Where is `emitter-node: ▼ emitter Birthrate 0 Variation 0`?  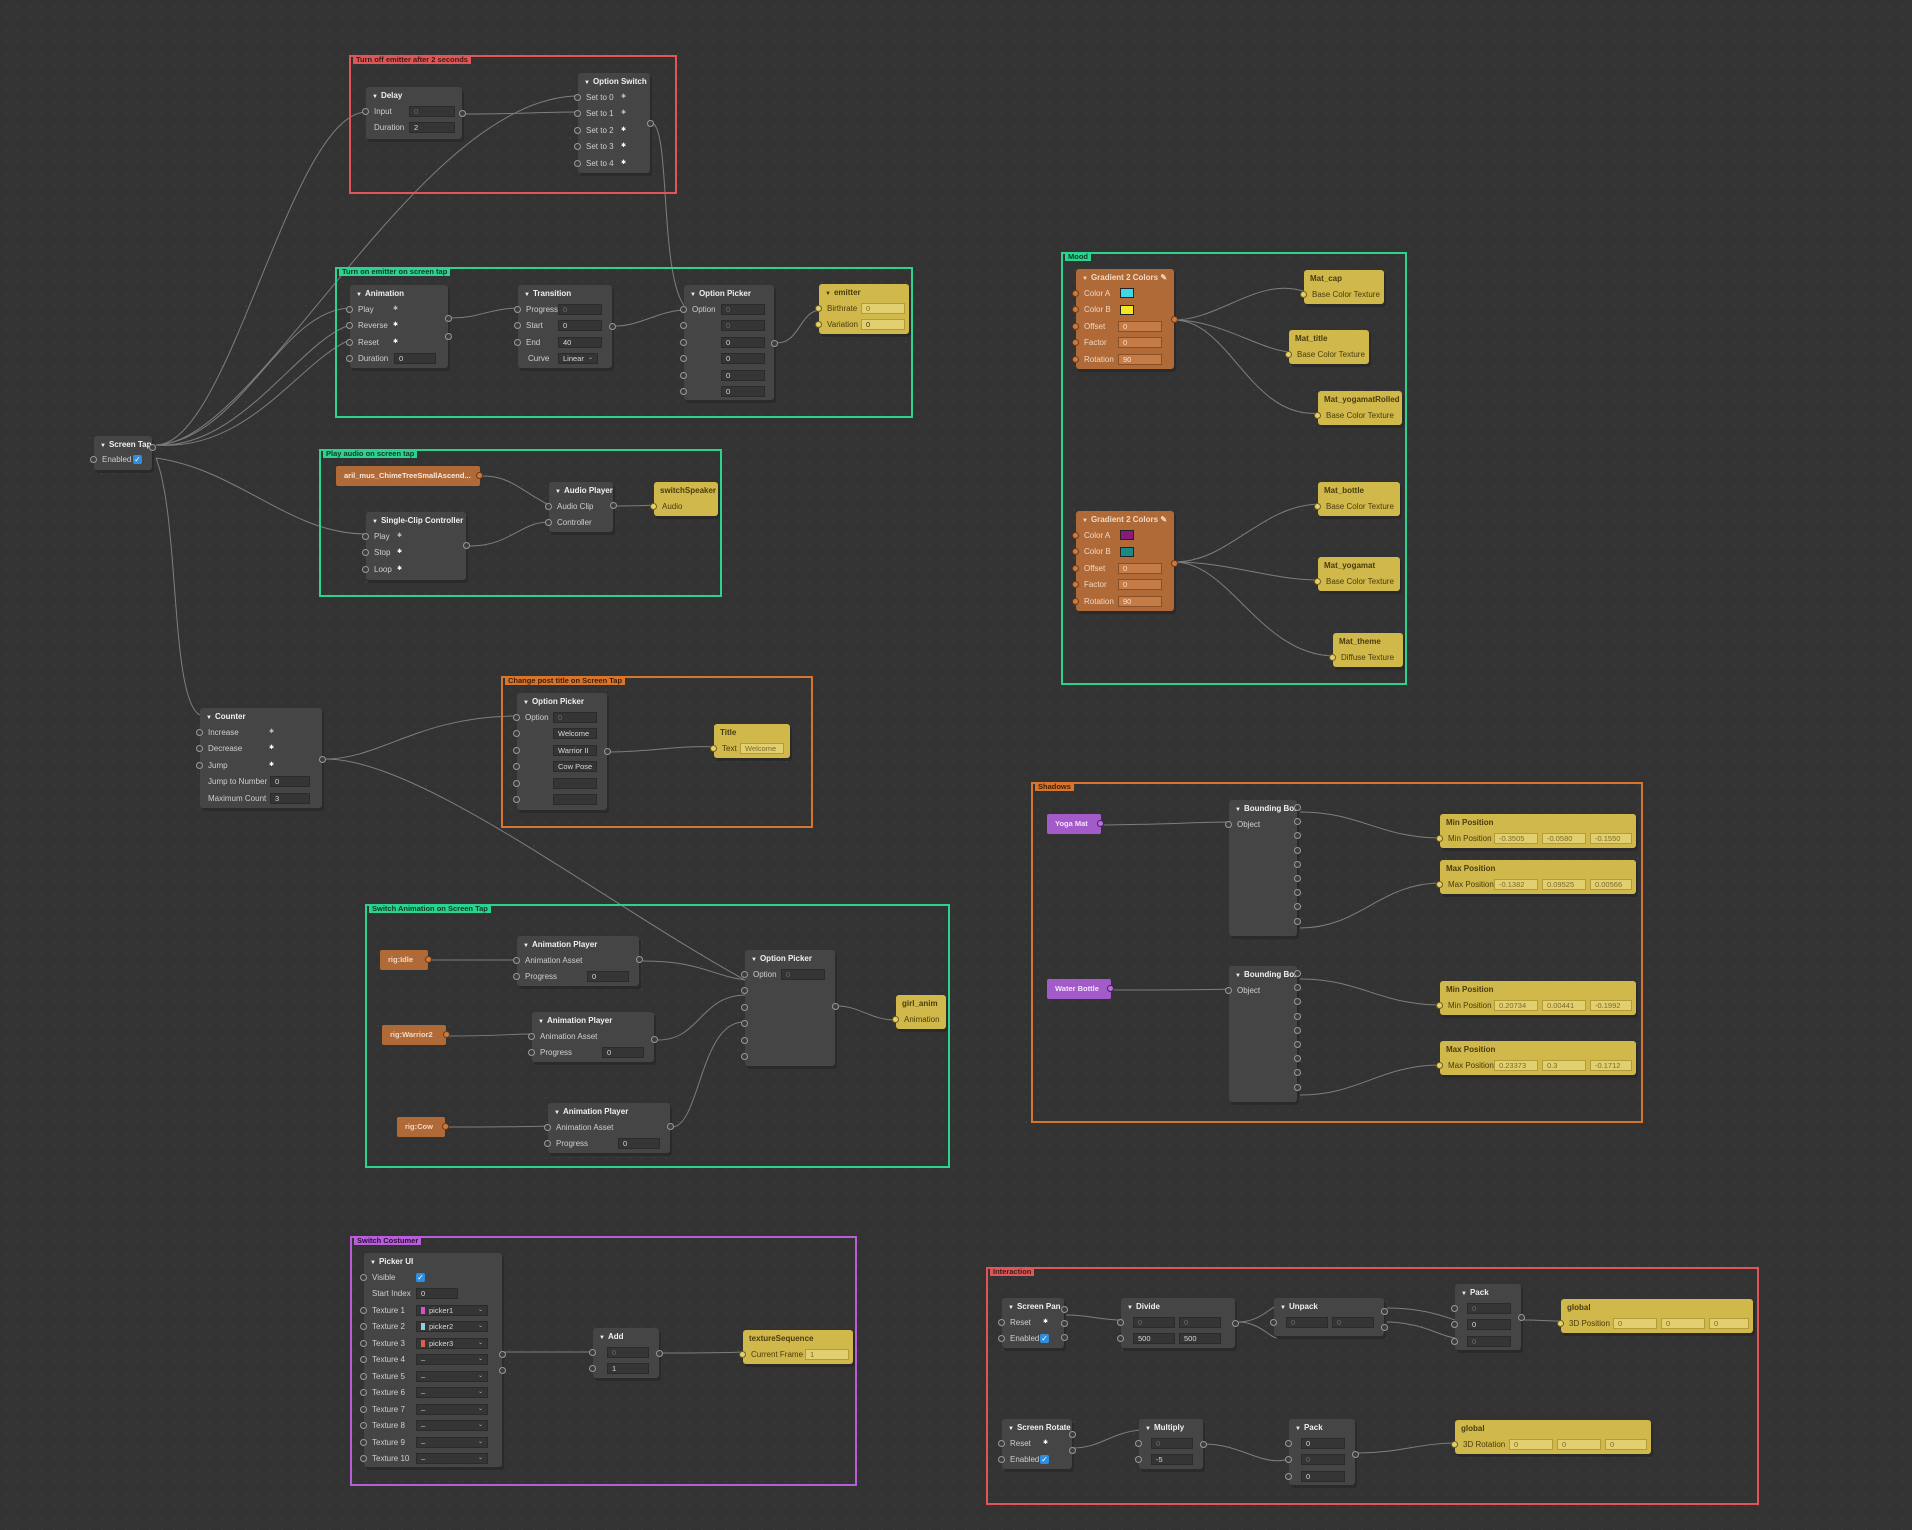 emitter-node: ▼ emitter Birthrate 0 Variation 0 is located at coordinates (862, 309).